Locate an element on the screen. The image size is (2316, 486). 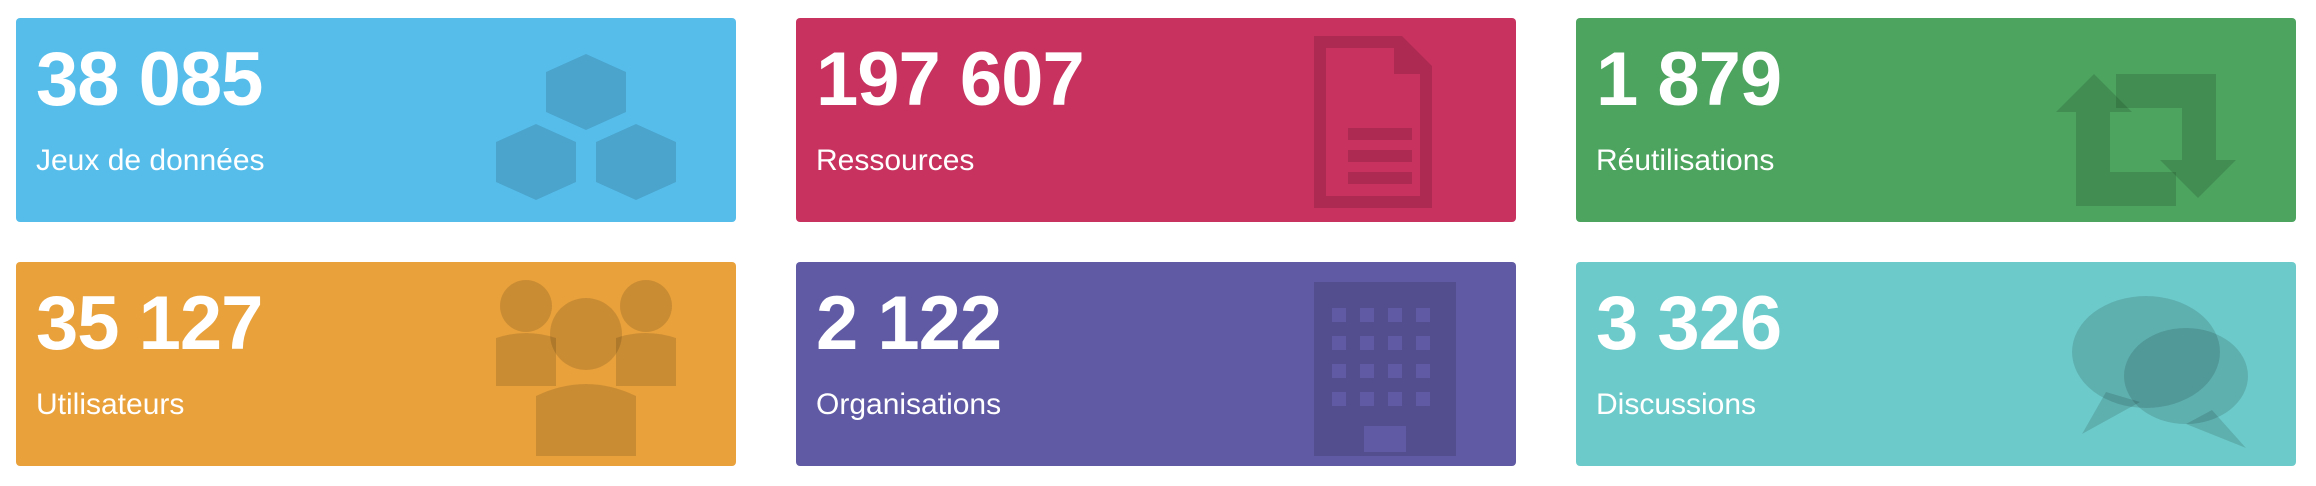
stat-label: Organisations is located at coordinates (909, 404).